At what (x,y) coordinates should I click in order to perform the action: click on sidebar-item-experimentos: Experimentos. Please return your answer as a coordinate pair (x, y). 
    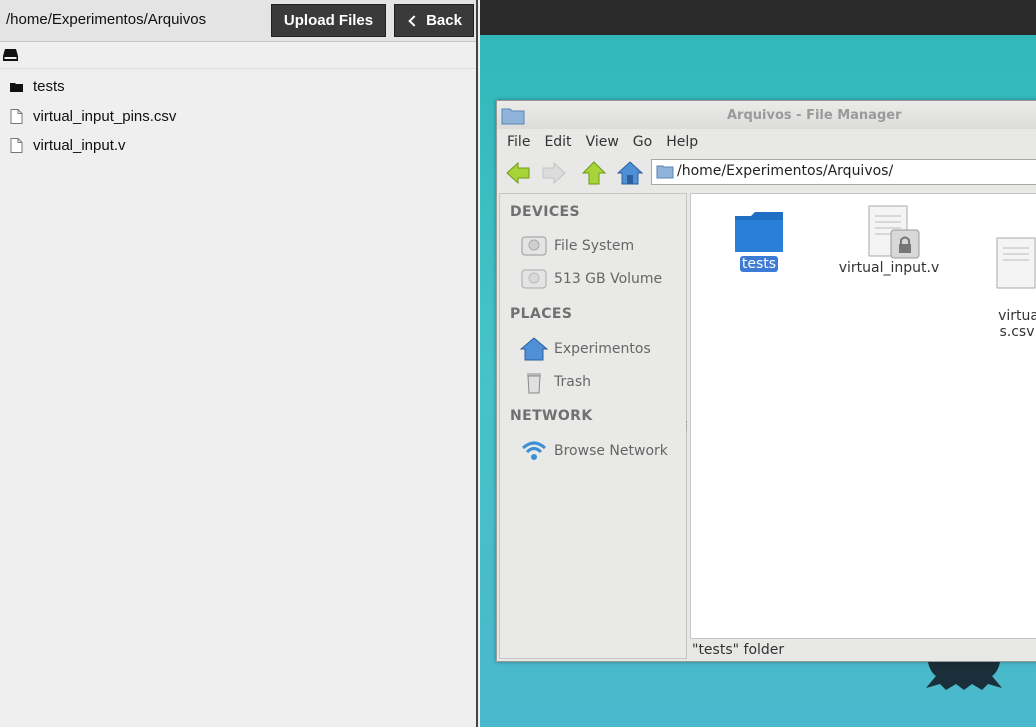
    Looking at the image, I should click on (585, 349).